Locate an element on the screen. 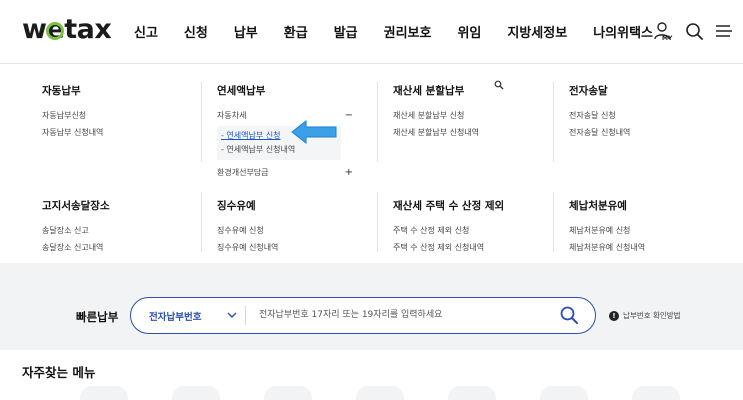  menu-link-e-delivery-apply: 전자송달 신청 is located at coordinates (599, 115).